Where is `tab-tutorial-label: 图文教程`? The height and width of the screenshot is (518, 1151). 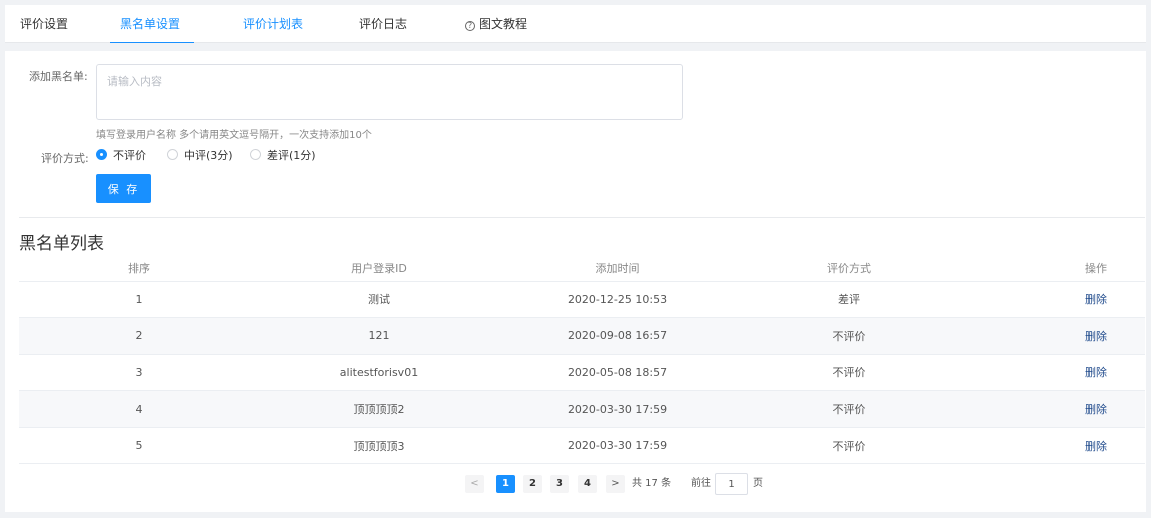 tab-tutorial-label: 图文教程 is located at coordinates (503, 24).